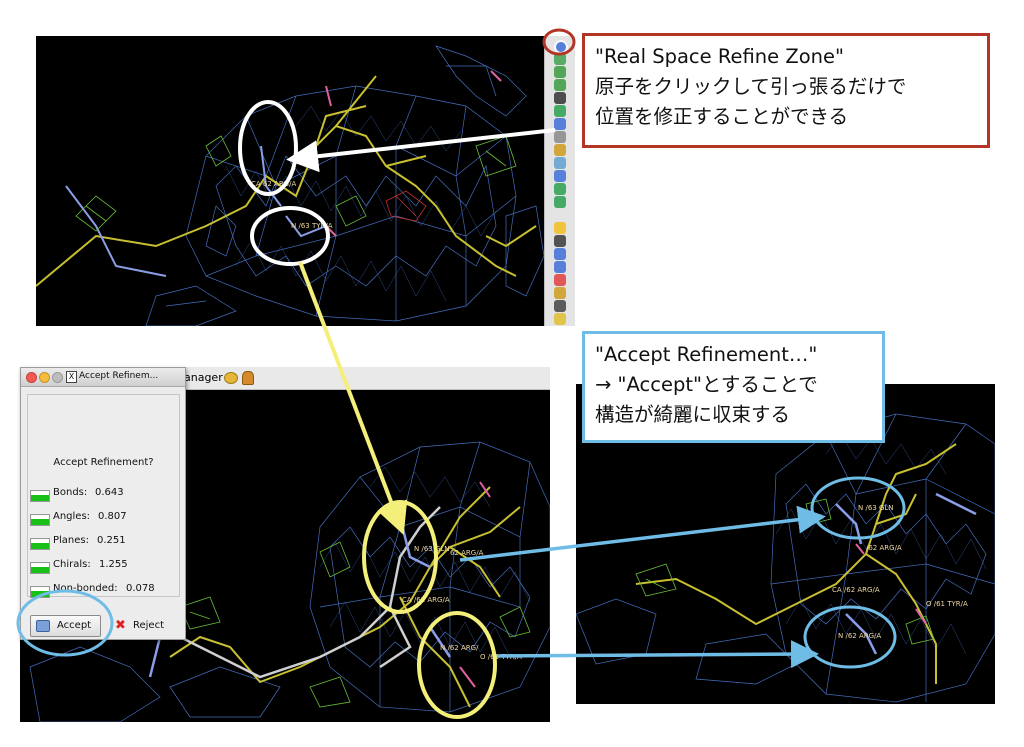 Image resolution: width=1024 pixels, height=747 pixels. I want to click on close-window-icon, so click(31, 377).